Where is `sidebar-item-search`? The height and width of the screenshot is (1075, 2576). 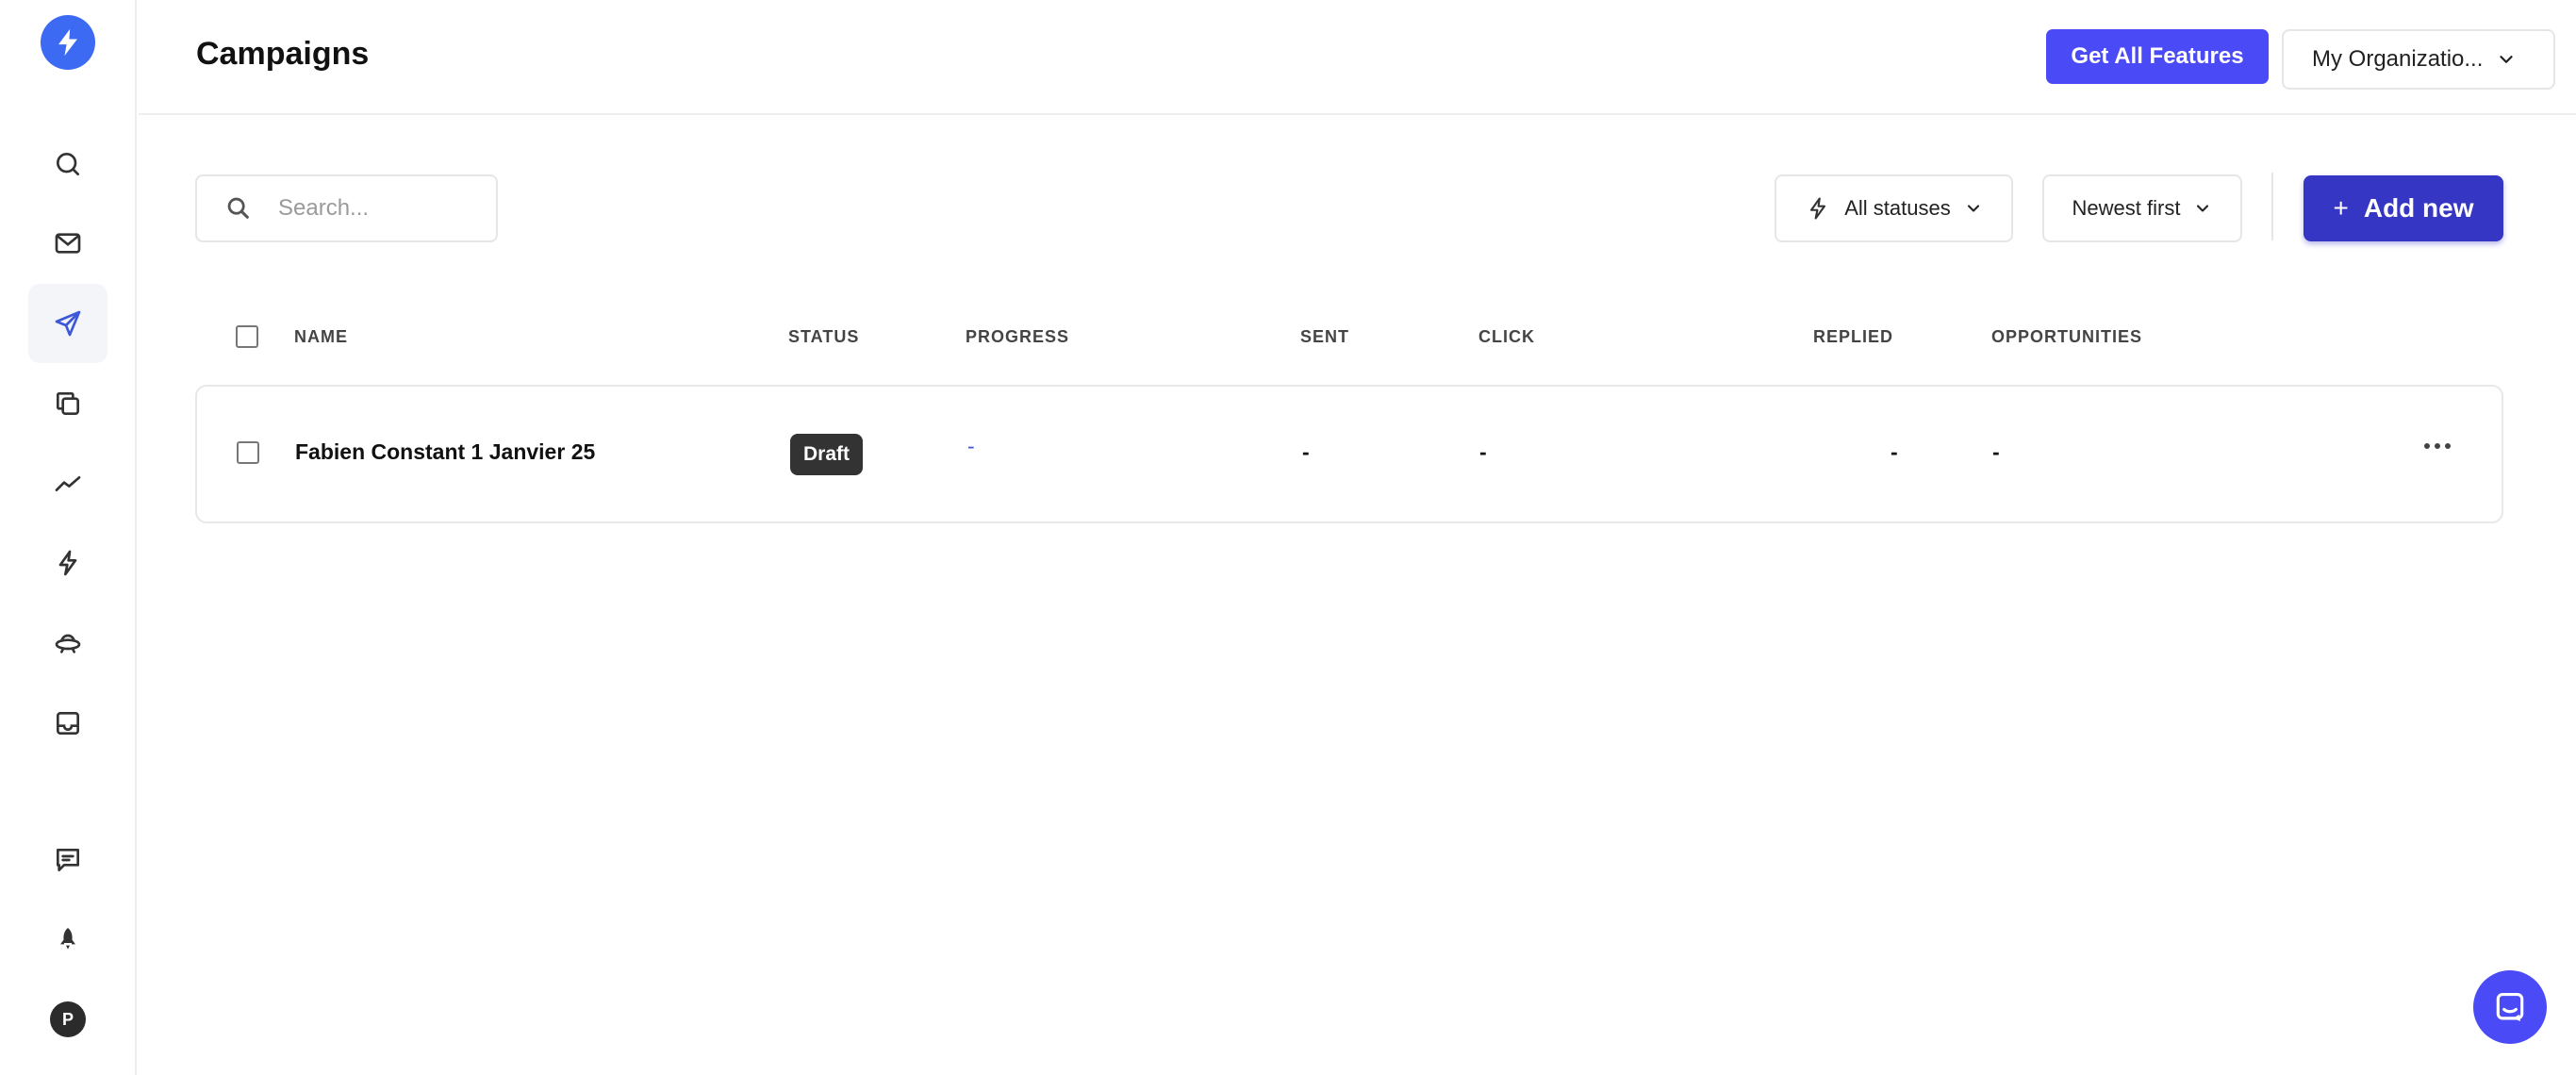 sidebar-item-search is located at coordinates (67, 164).